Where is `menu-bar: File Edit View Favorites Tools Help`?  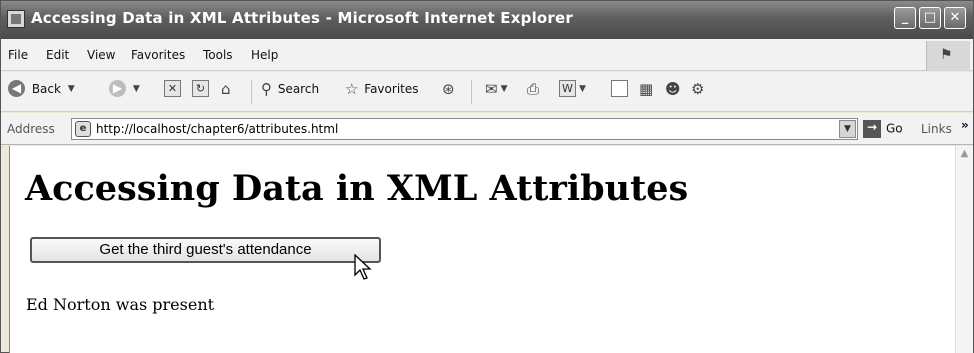 menu-bar: File Edit View Favorites Tools Help is located at coordinates (487, 55).